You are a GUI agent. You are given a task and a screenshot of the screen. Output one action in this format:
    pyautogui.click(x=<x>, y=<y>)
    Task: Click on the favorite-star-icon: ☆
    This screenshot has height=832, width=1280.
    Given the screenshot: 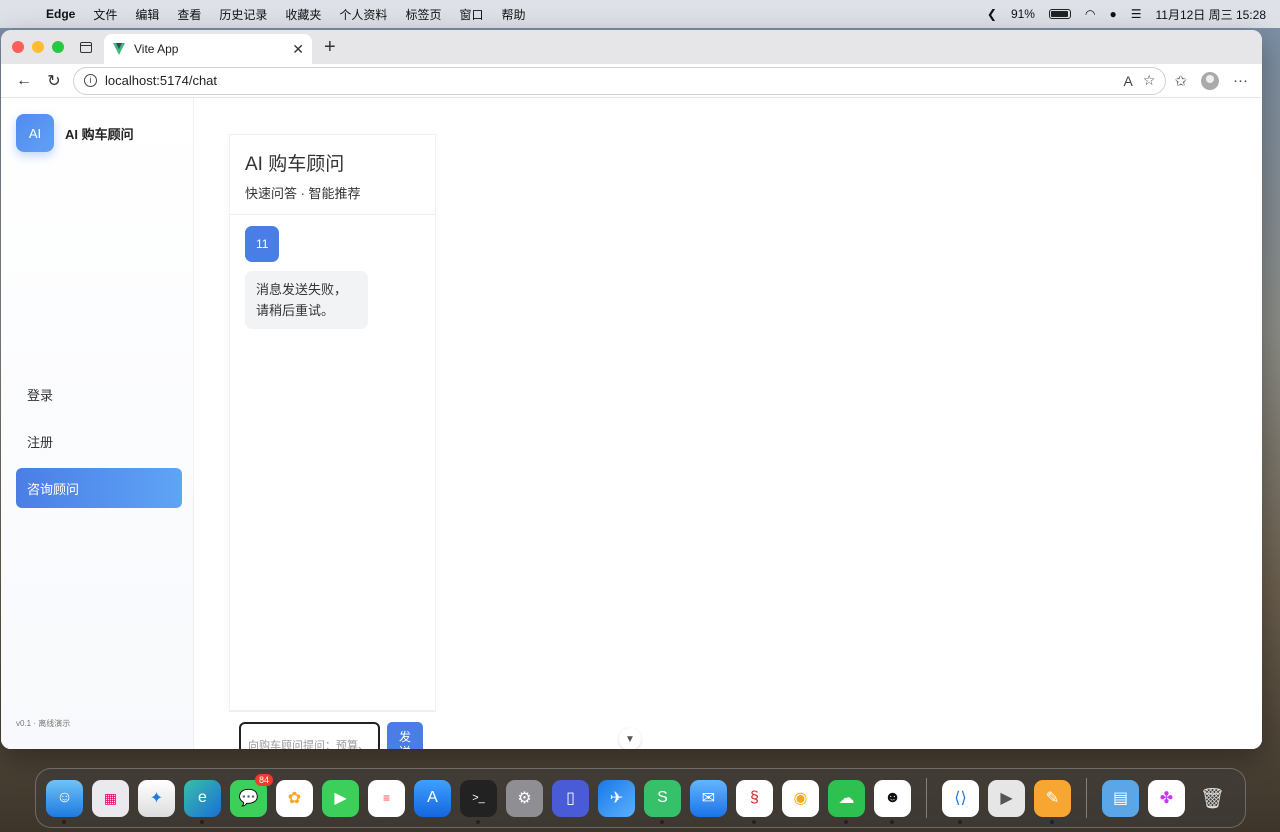 What is the action you would take?
    pyautogui.click(x=1149, y=80)
    